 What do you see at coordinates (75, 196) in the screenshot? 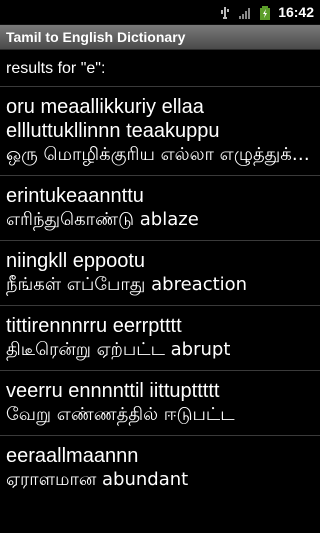
I see `item-transliteration: erintukeaannttu` at bounding box center [75, 196].